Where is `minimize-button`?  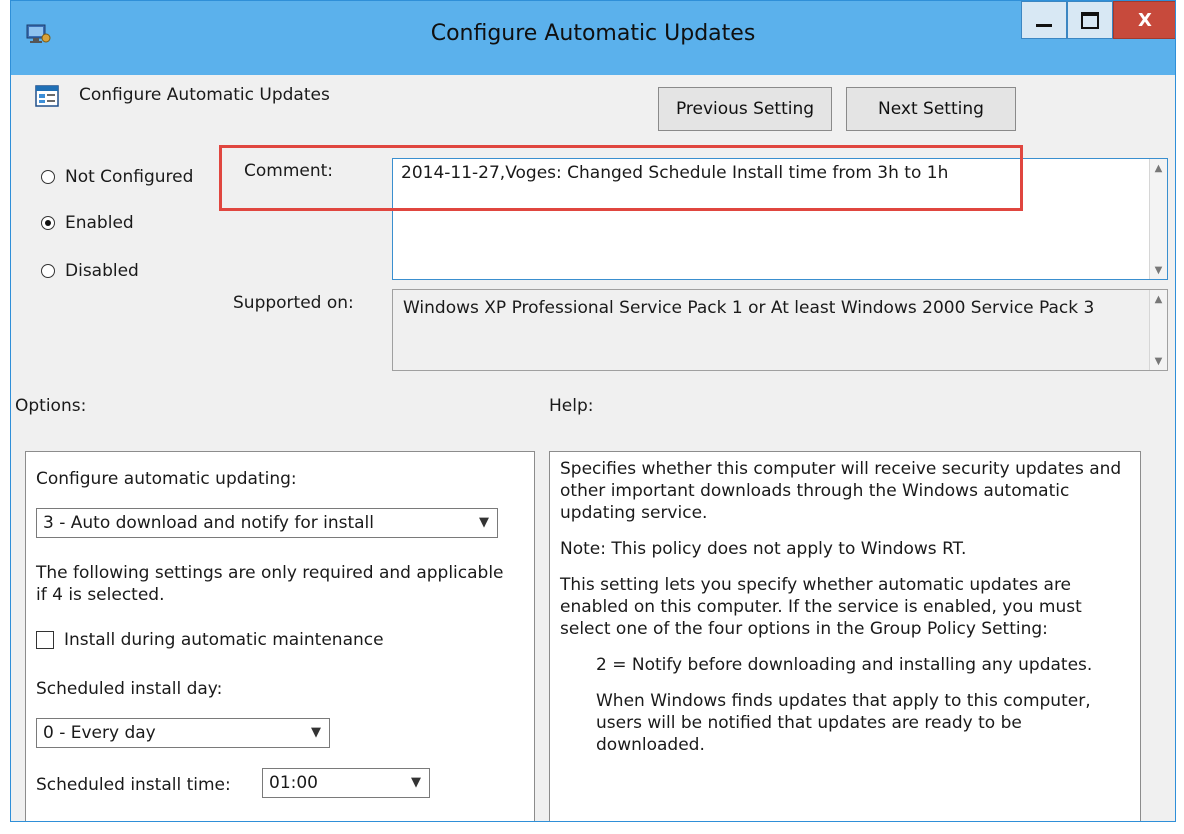
minimize-button is located at coordinates (1044, 20).